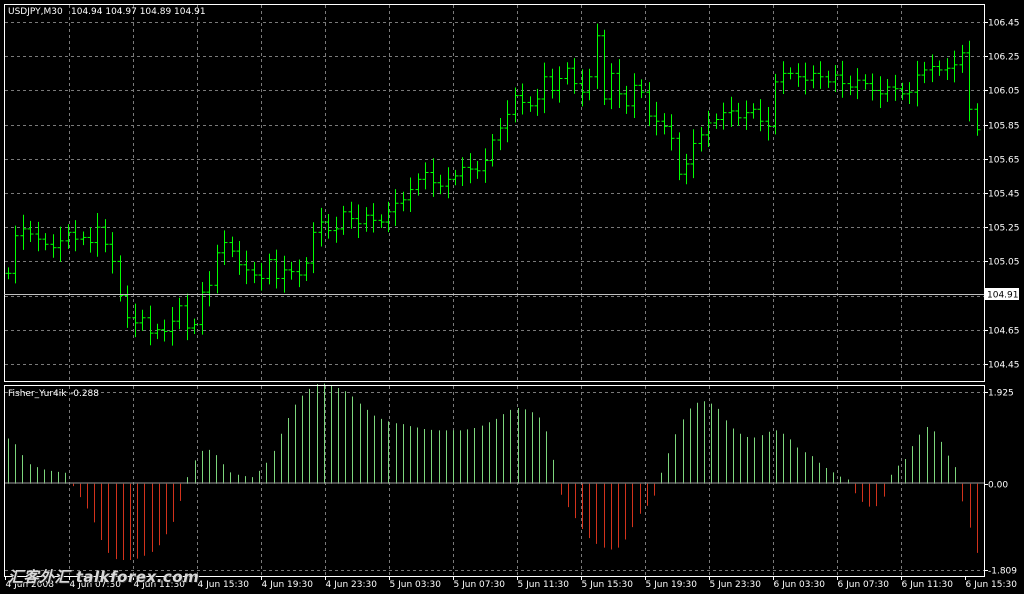  Describe the element at coordinates (480, 585) in the screenshot. I see `time-tick-label: 5 Jun 07:30` at that location.